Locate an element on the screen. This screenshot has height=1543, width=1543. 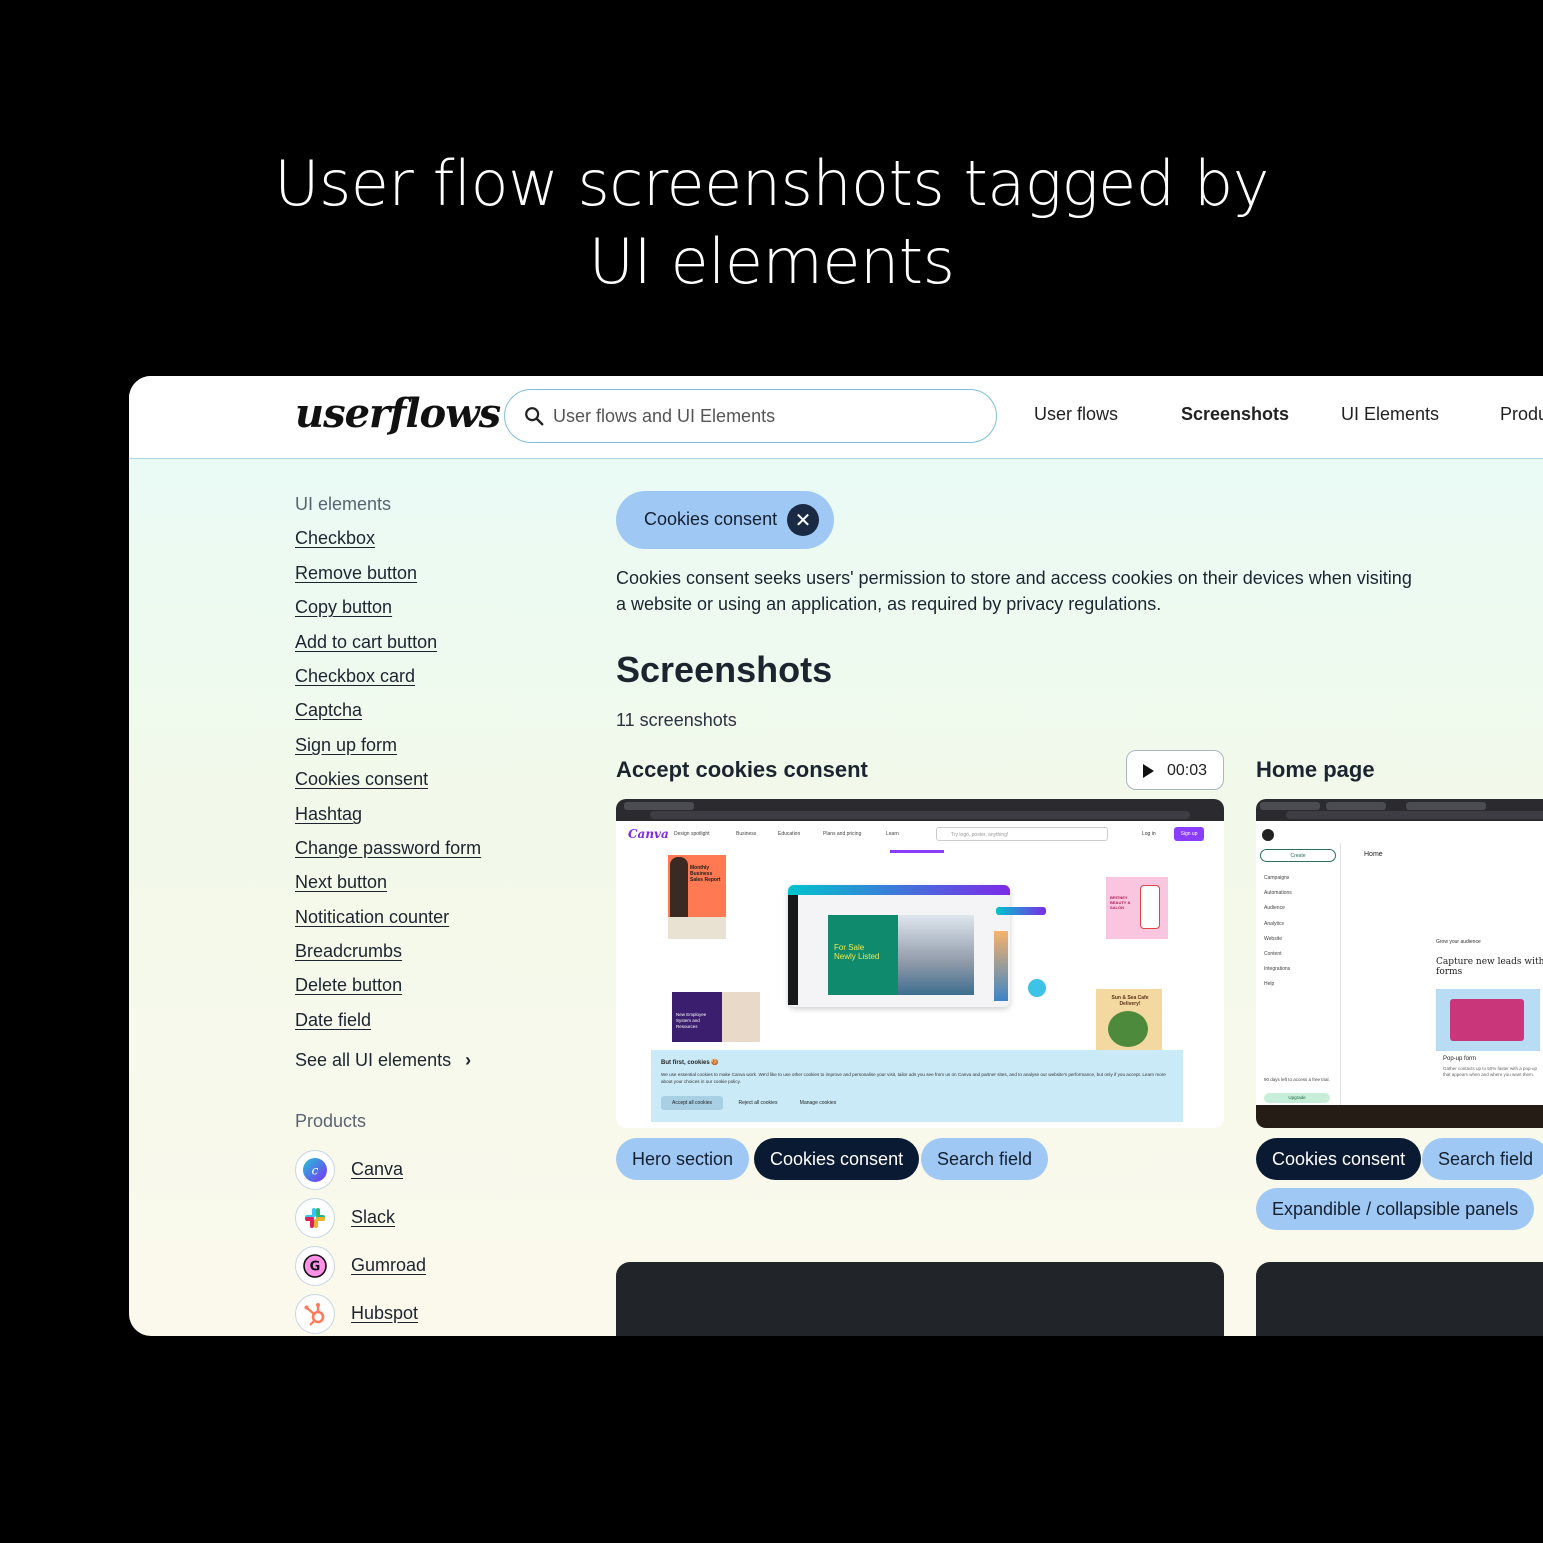
manage-cookies-button: Manage cookies is located at coordinates (818, 1103).